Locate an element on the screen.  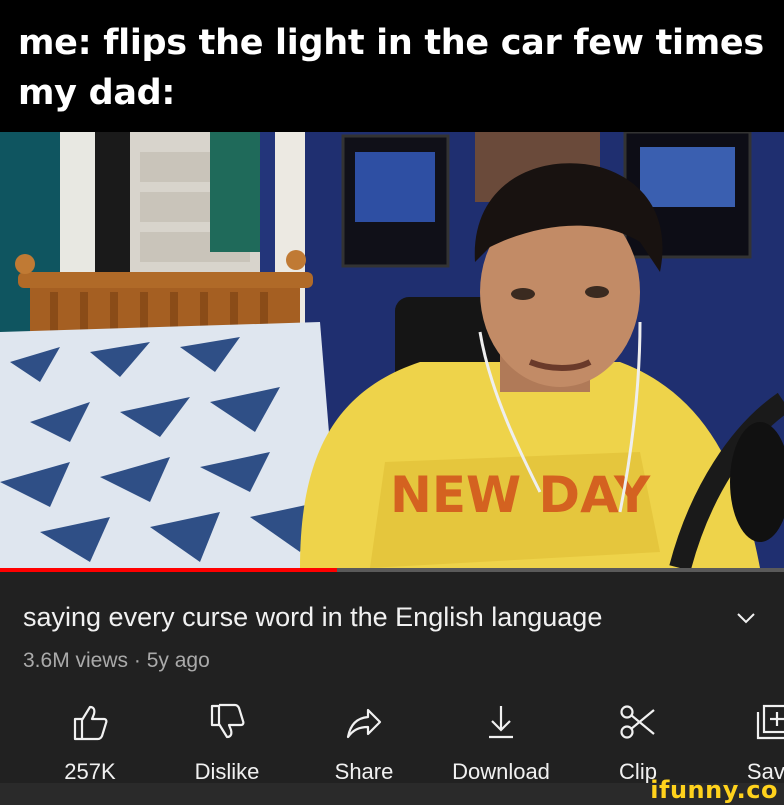
thumbs-up-icon is located at coordinates (90, 723).